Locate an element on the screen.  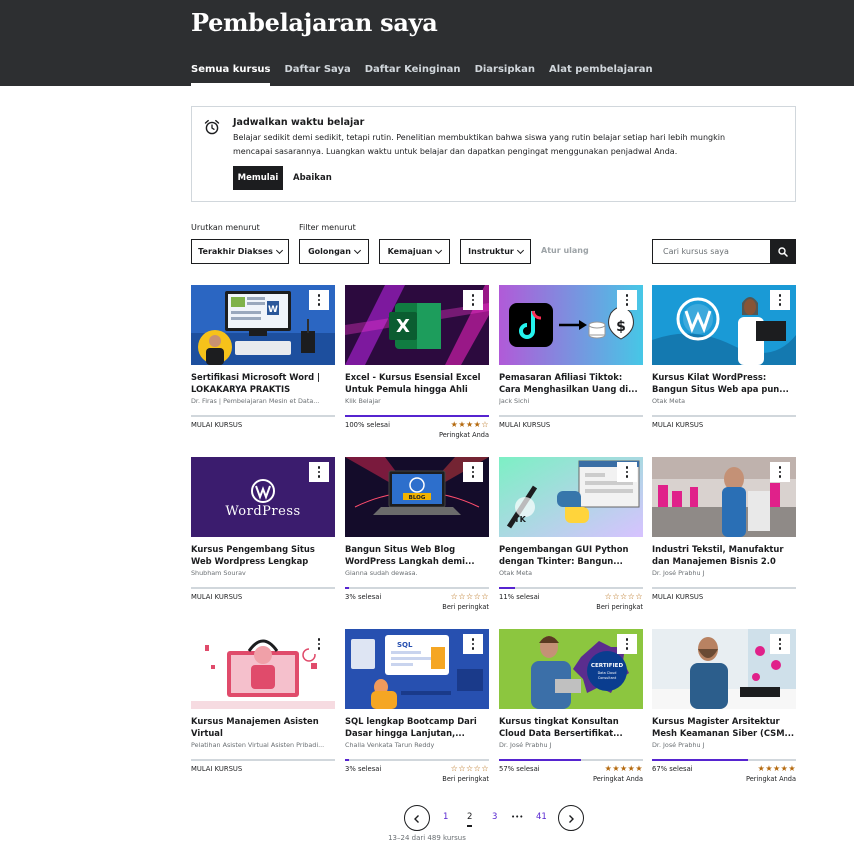
search-icon is located at coordinates (782, 251).